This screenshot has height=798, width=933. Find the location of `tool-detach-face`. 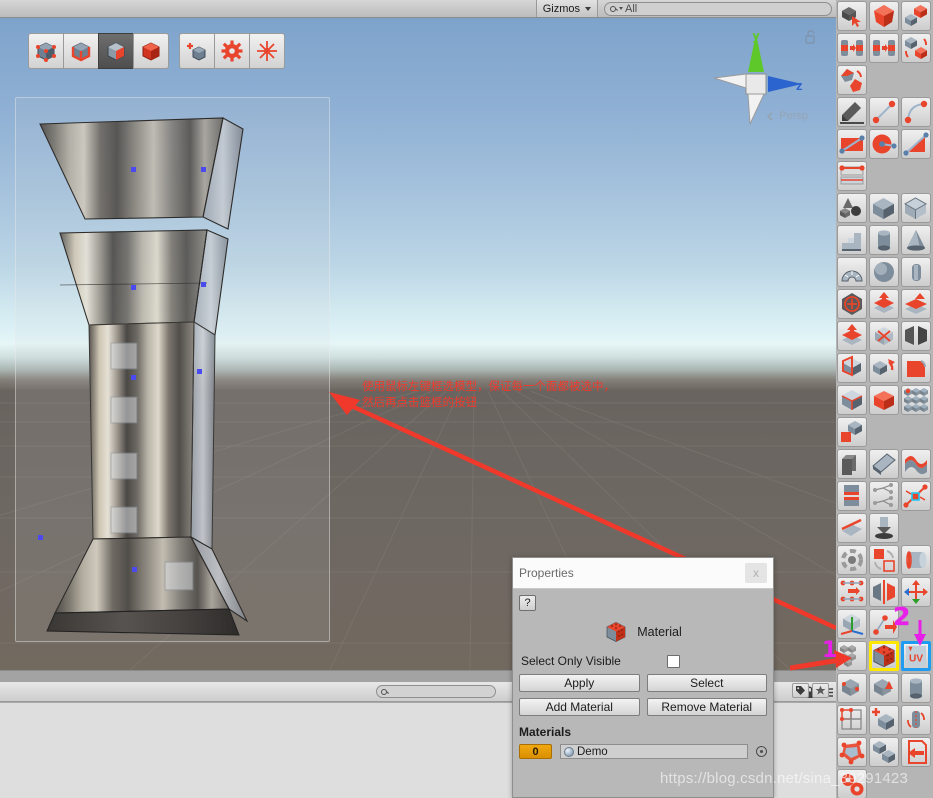

tool-detach-face is located at coordinates (884, 368).